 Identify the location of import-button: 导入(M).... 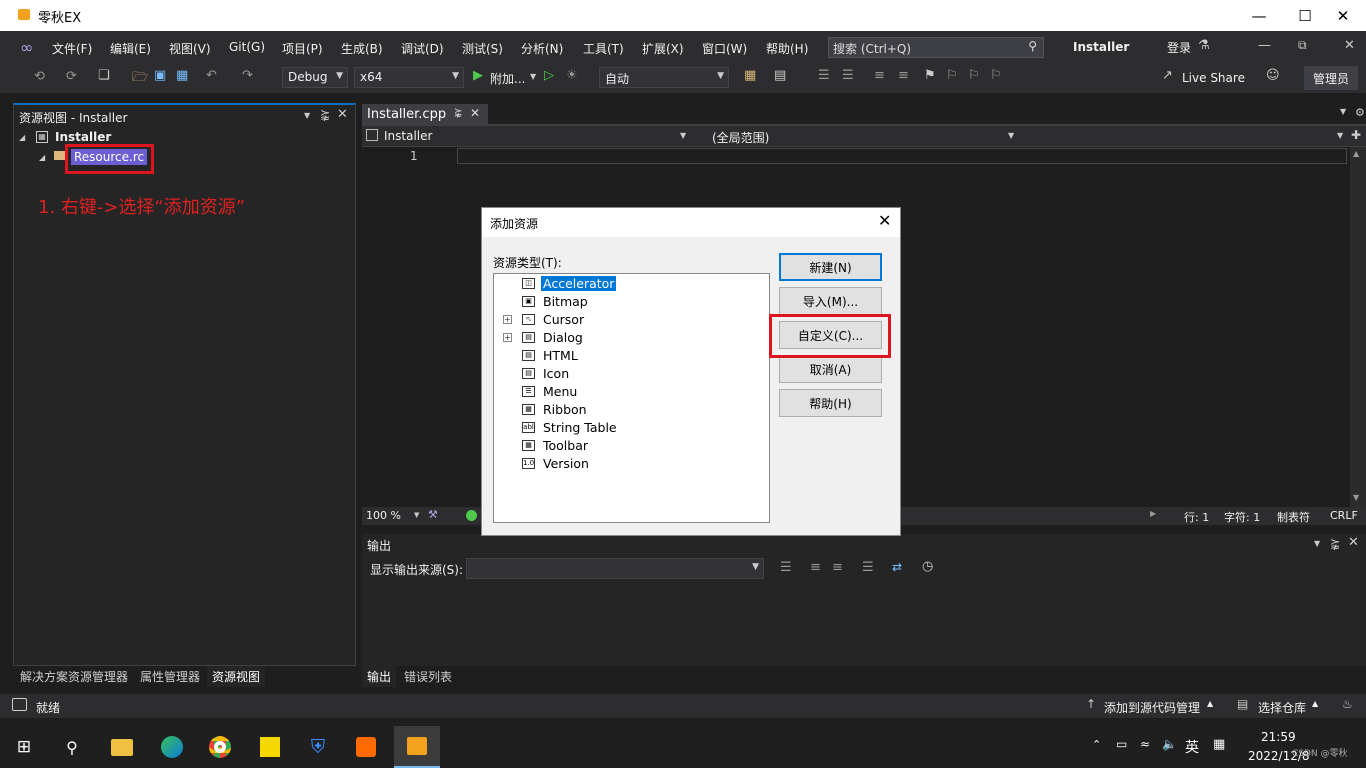
(830, 301).